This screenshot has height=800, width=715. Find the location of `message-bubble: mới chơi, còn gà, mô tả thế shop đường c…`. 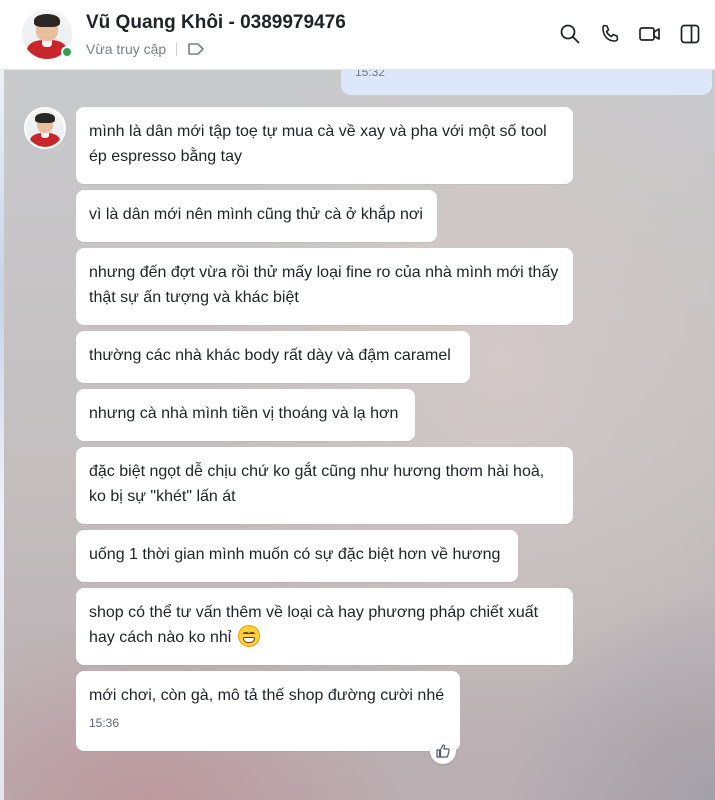

message-bubble: mới chơi, còn gà, mô tả thế shop đường c… is located at coordinates (268, 711).